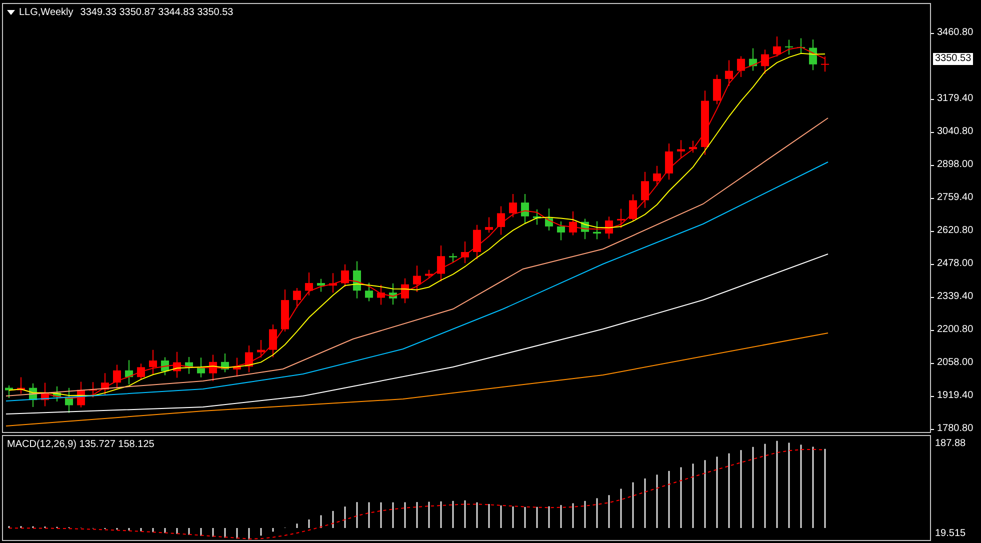 This screenshot has width=981, height=543. What do you see at coordinates (955, 429) in the screenshot?
I see `price-axis-label: 1780.80` at bounding box center [955, 429].